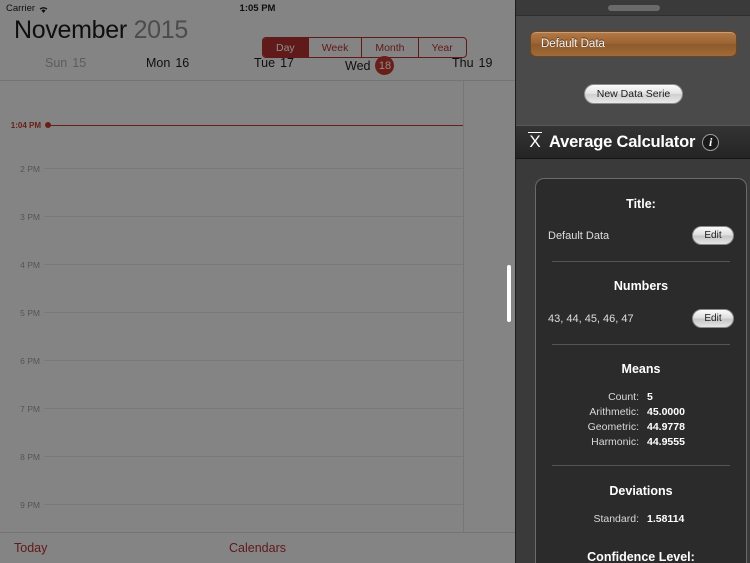 The width and height of the screenshot is (750, 563). I want to click on hour-label-6pm: 6 PM, so click(30, 361).